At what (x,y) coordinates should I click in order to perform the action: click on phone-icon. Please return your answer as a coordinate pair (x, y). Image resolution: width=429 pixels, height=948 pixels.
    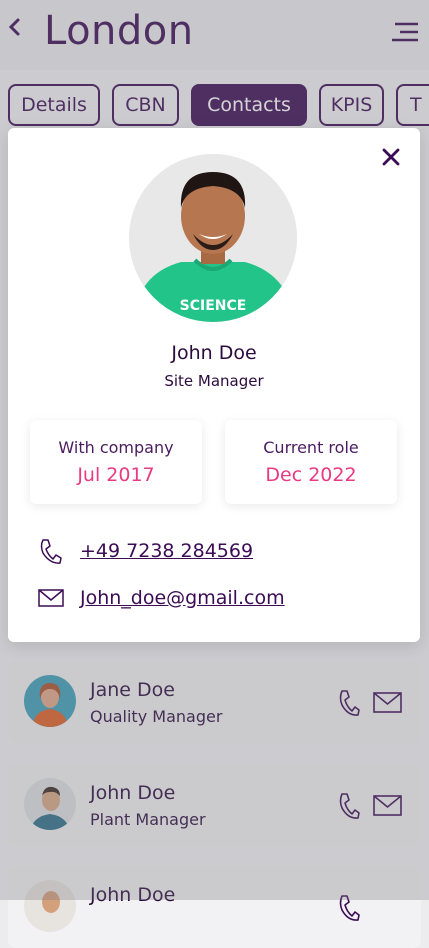
    Looking at the image, I should click on (51, 551).